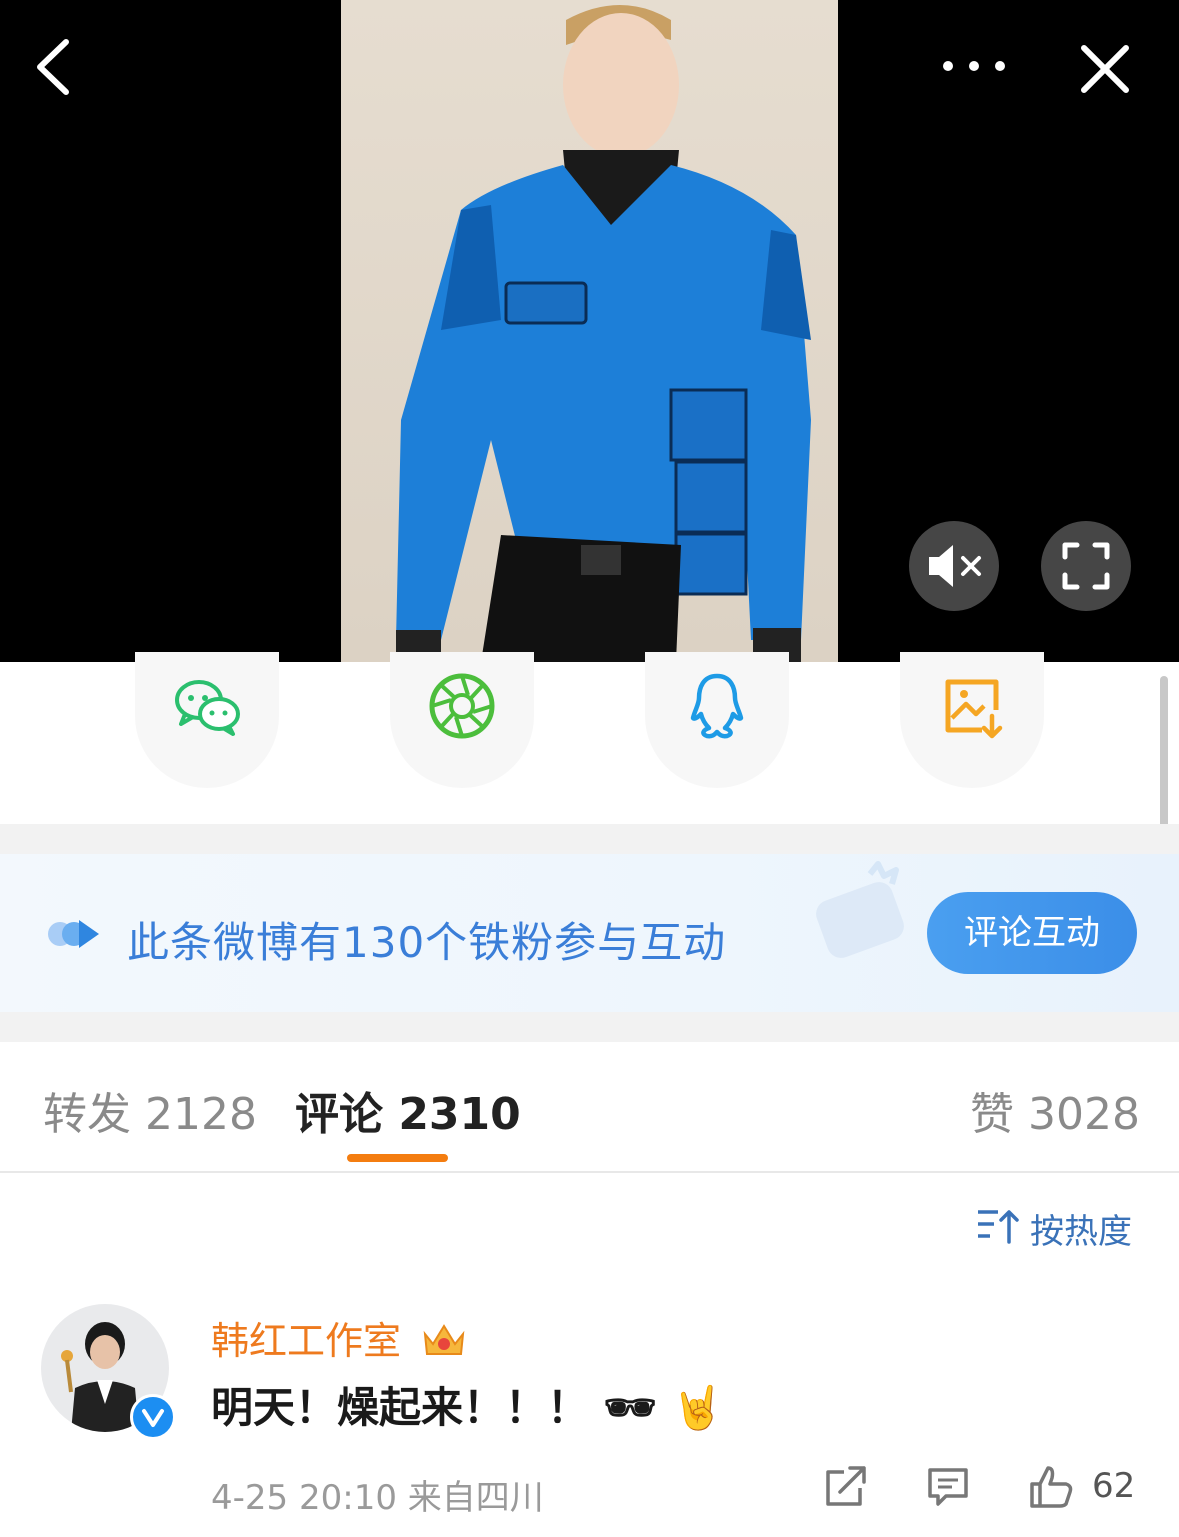  What do you see at coordinates (589, 738) in the screenshot?
I see `share-row` at bounding box center [589, 738].